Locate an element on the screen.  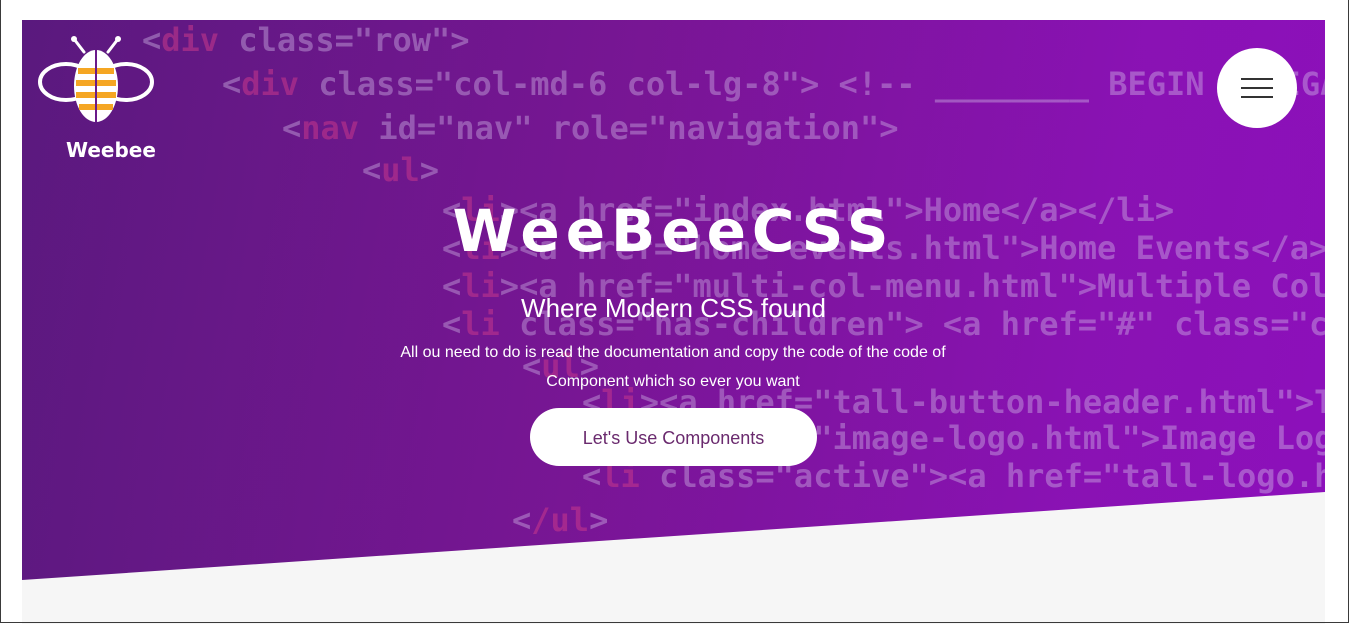
logo-text: Weebee is located at coordinates (111, 150).